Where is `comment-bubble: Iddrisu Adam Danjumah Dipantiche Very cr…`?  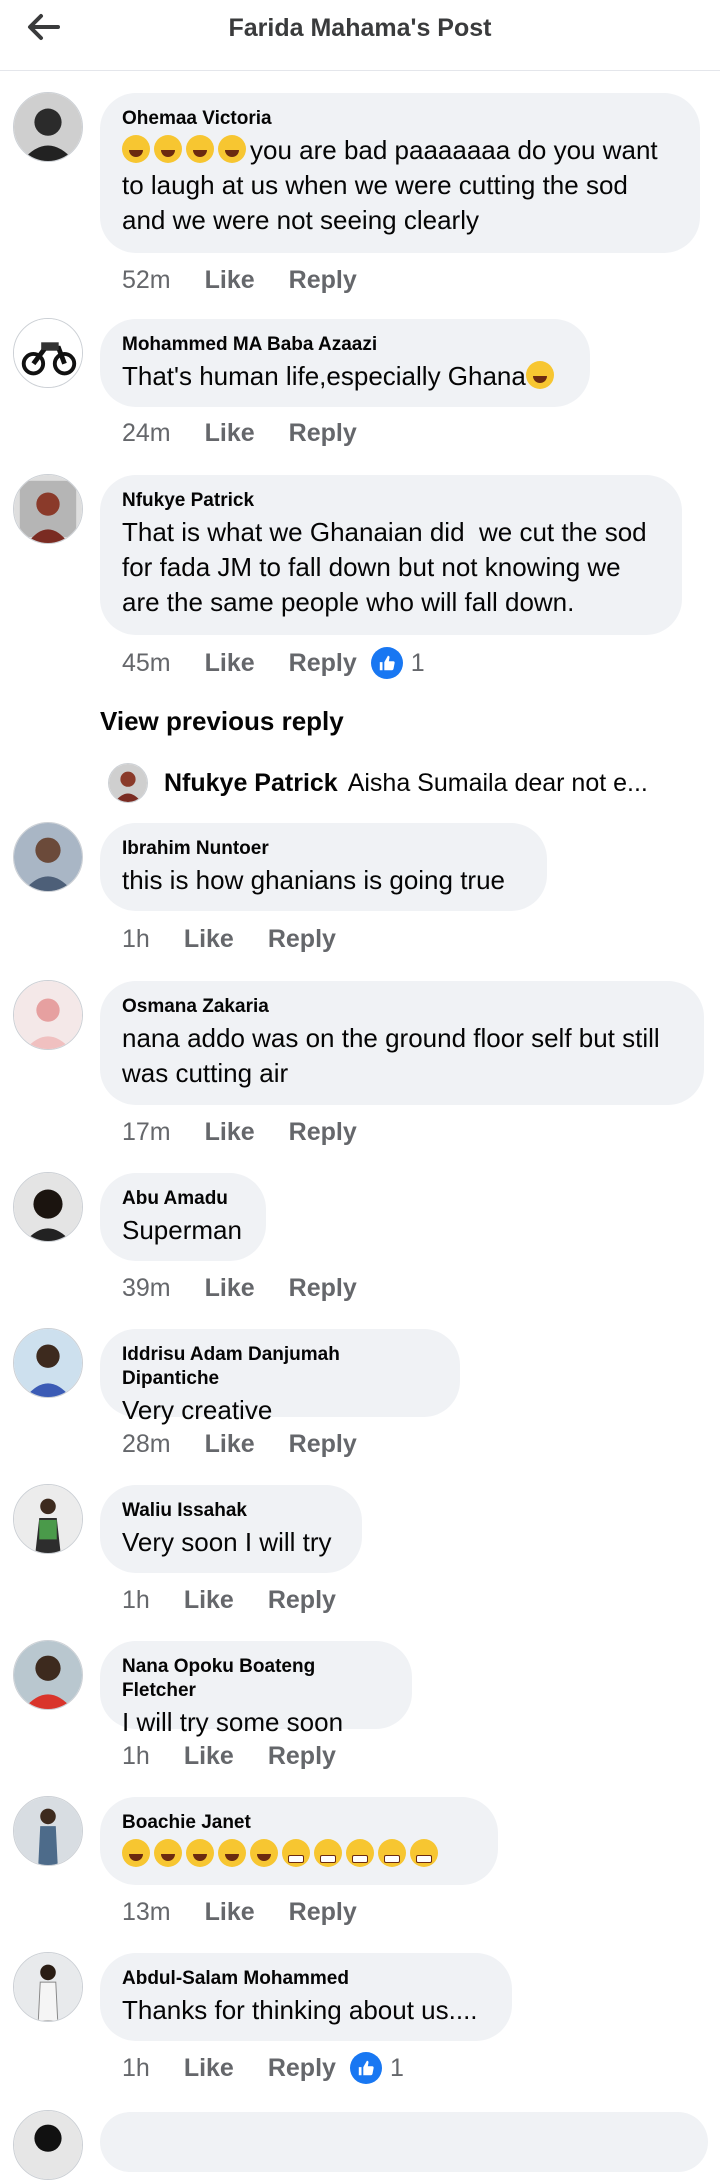
comment-bubble: Iddrisu Adam Danjumah Dipantiche Very cr… is located at coordinates (280, 1377).